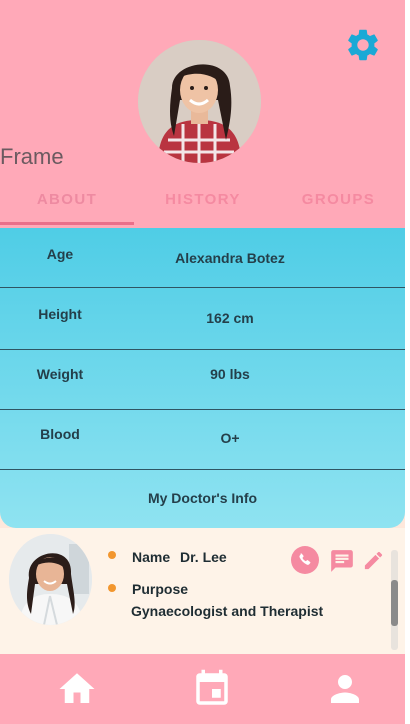  I want to click on info-row-weight: Weight 90 lbs, so click(202, 380).